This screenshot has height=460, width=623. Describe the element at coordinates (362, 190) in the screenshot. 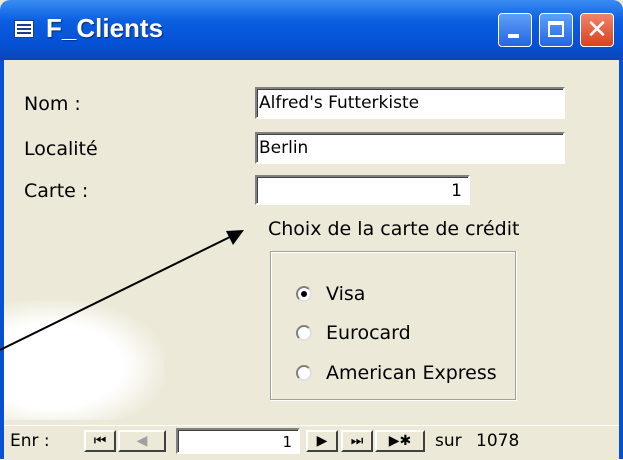

I see `carte-field: 1` at that location.